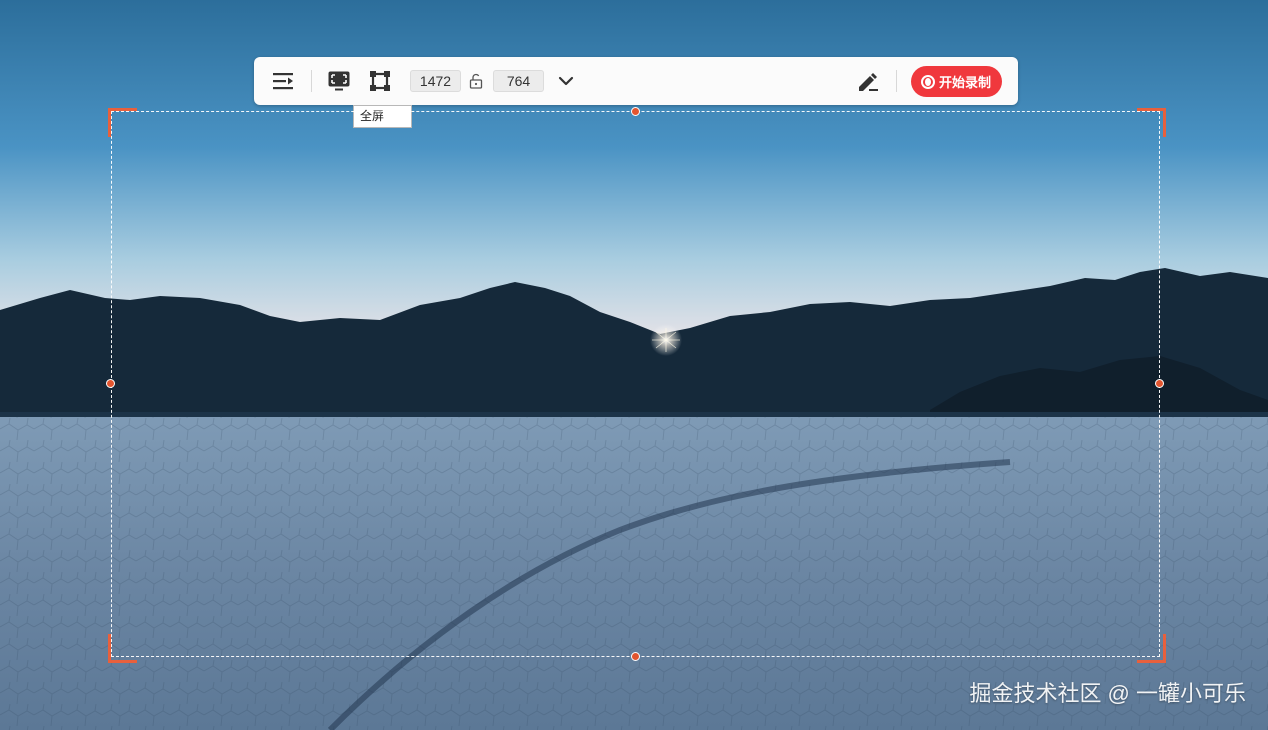  Describe the element at coordinates (435, 81) in the screenshot. I see `width-input: 1472` at that location.